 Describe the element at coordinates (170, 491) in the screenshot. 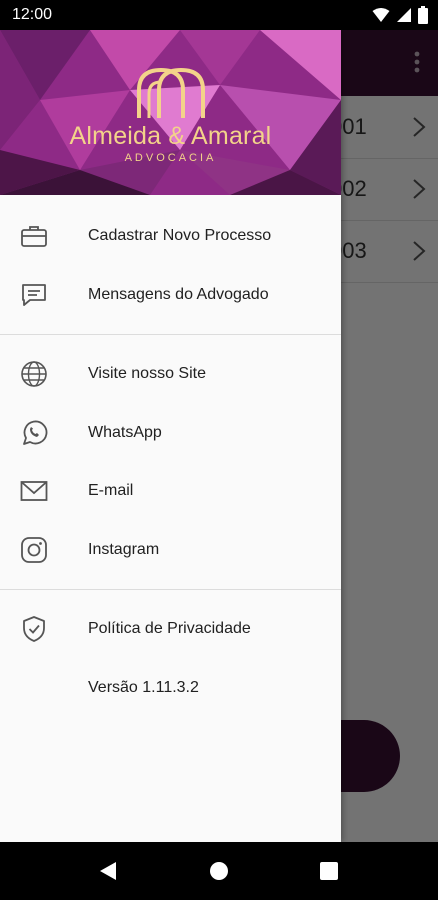

I see `menu-item-email: E-mail` at that location.